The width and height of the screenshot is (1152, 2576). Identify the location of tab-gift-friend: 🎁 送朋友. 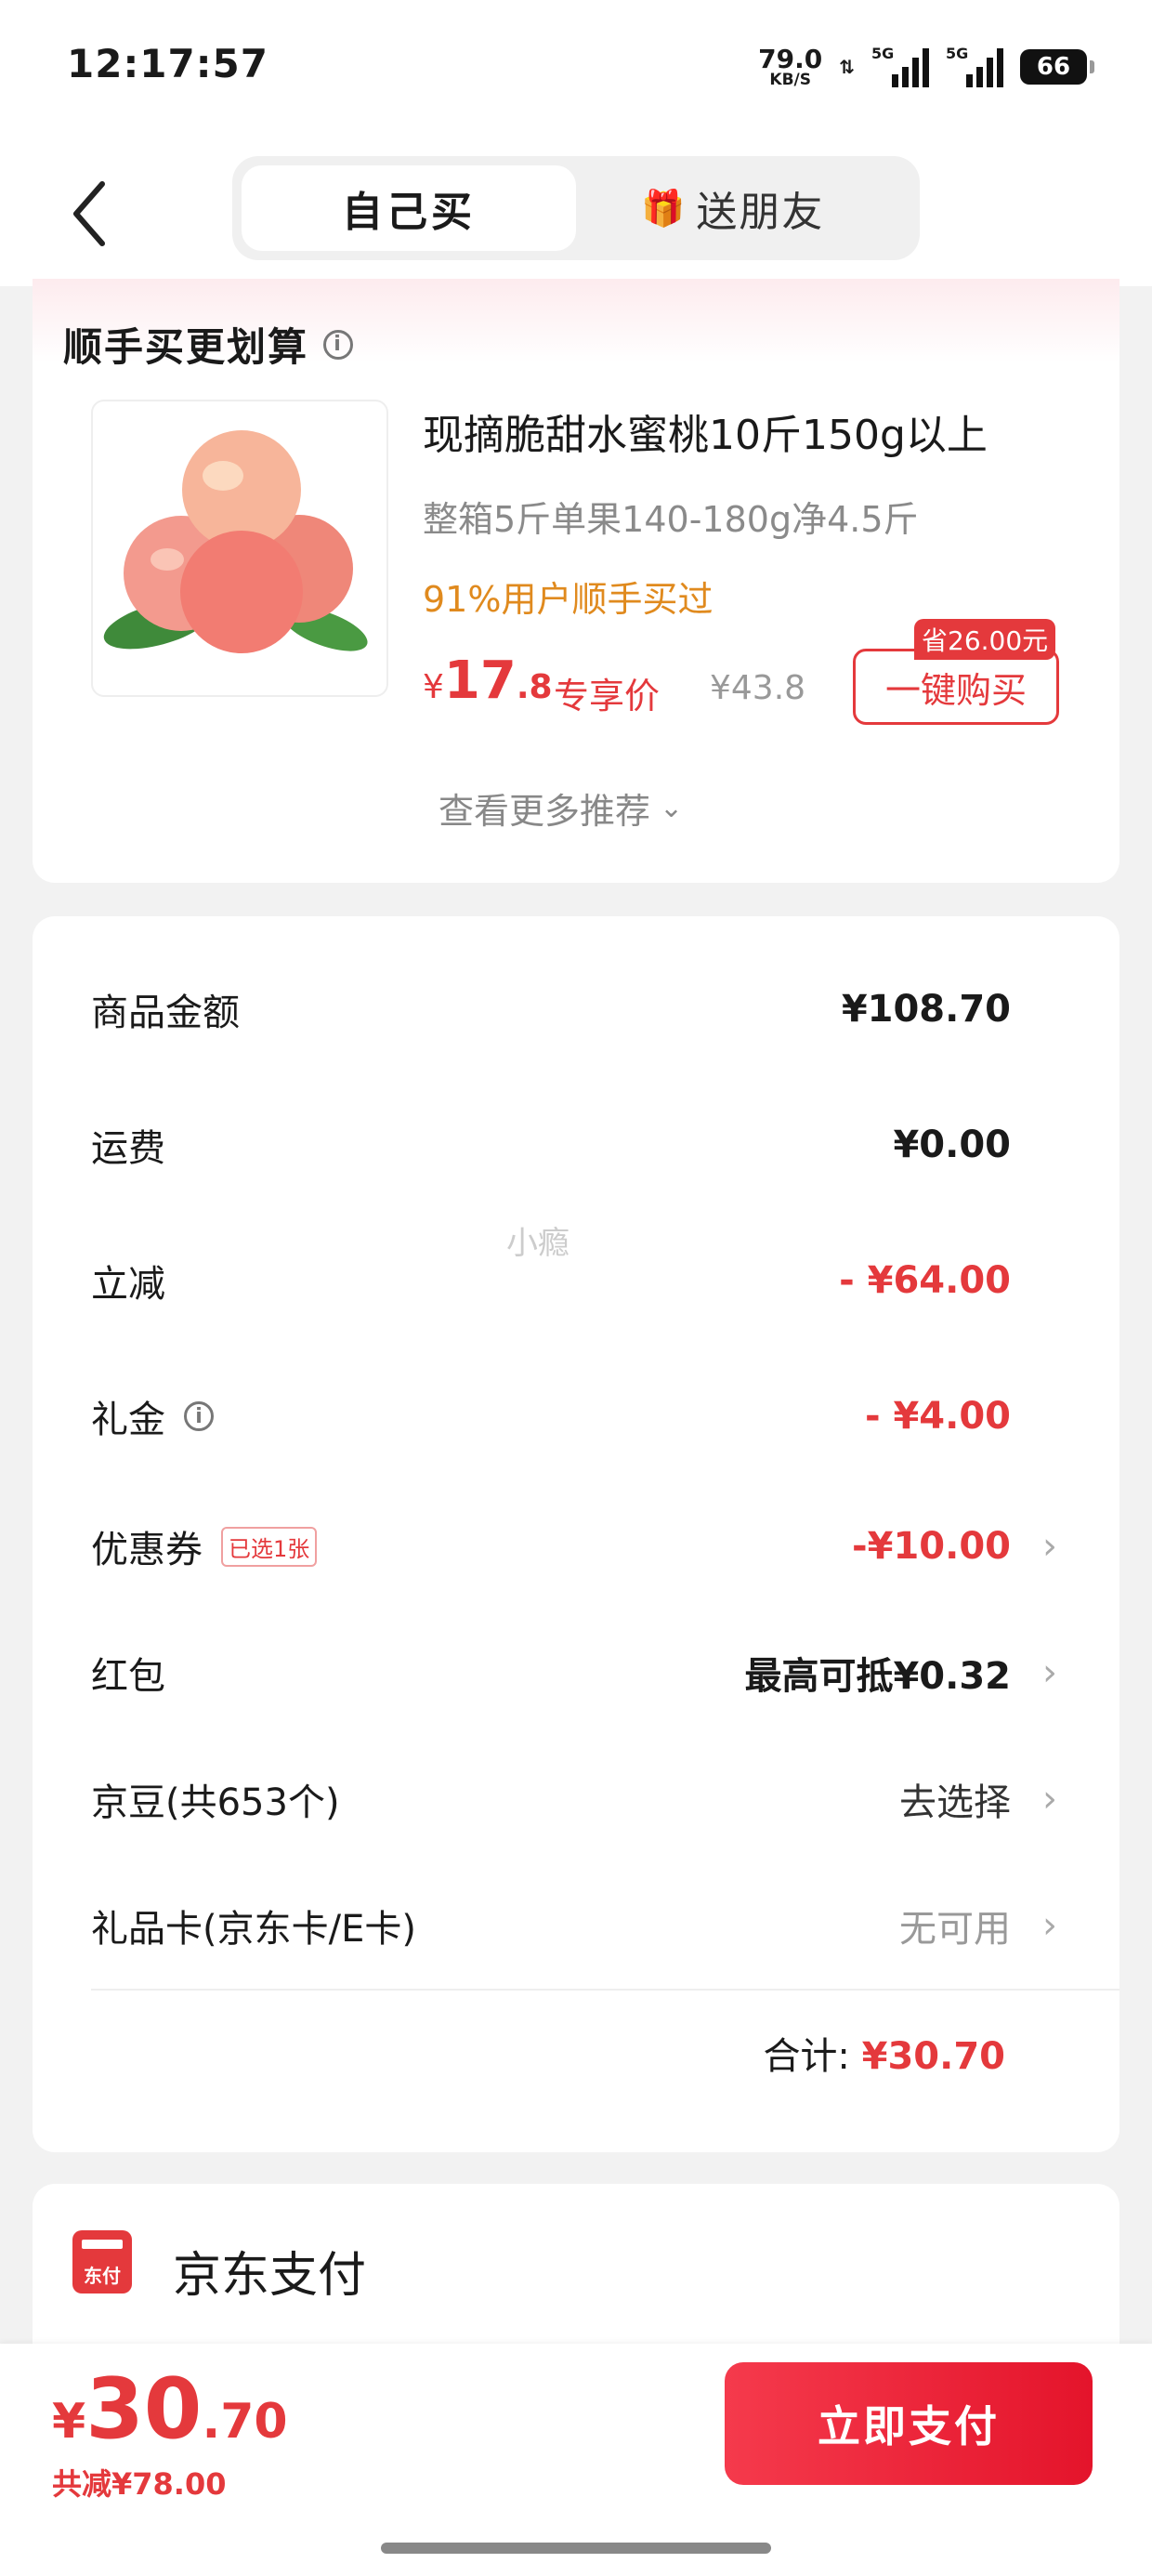
(762, 208).